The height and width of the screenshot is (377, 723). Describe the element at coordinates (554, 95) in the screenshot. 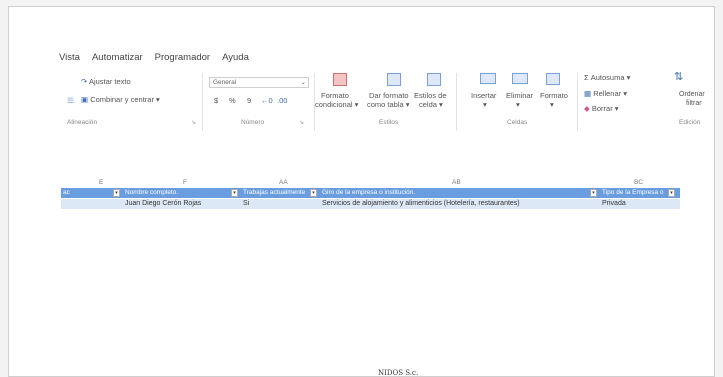

I see `format-button: Formato` at that location.